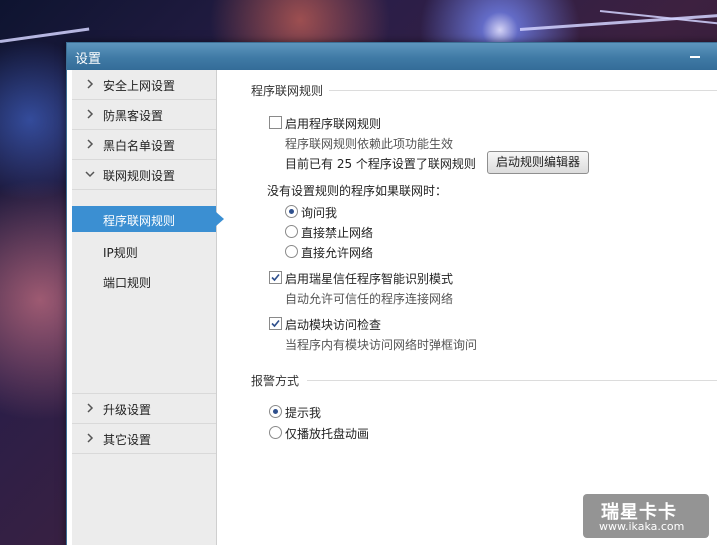 The width and height of the screenshot is (717, 545). I want to click on smart-mode-checkbox, so click(275, 277).